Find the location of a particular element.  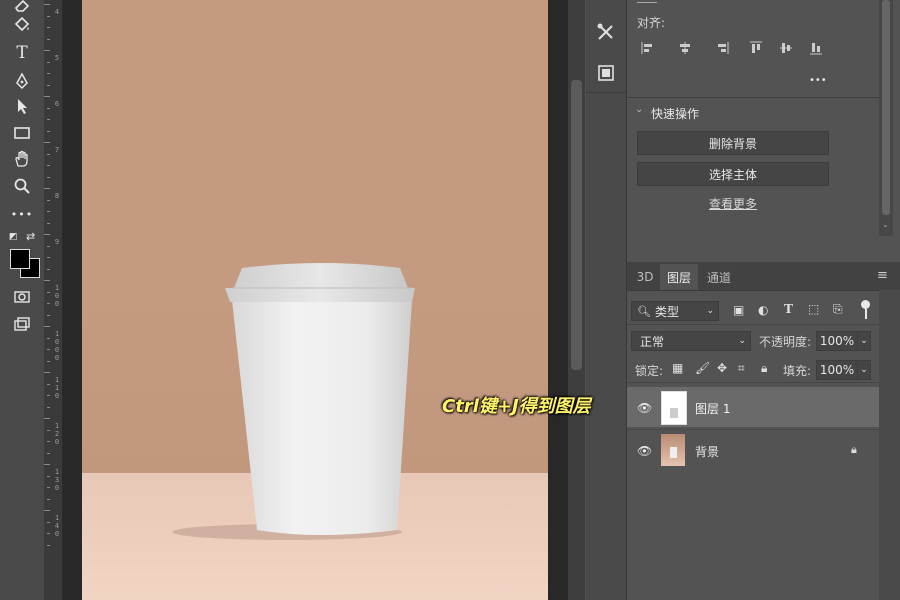

tab-channels: 通道 is located at coordinates (719, 277).